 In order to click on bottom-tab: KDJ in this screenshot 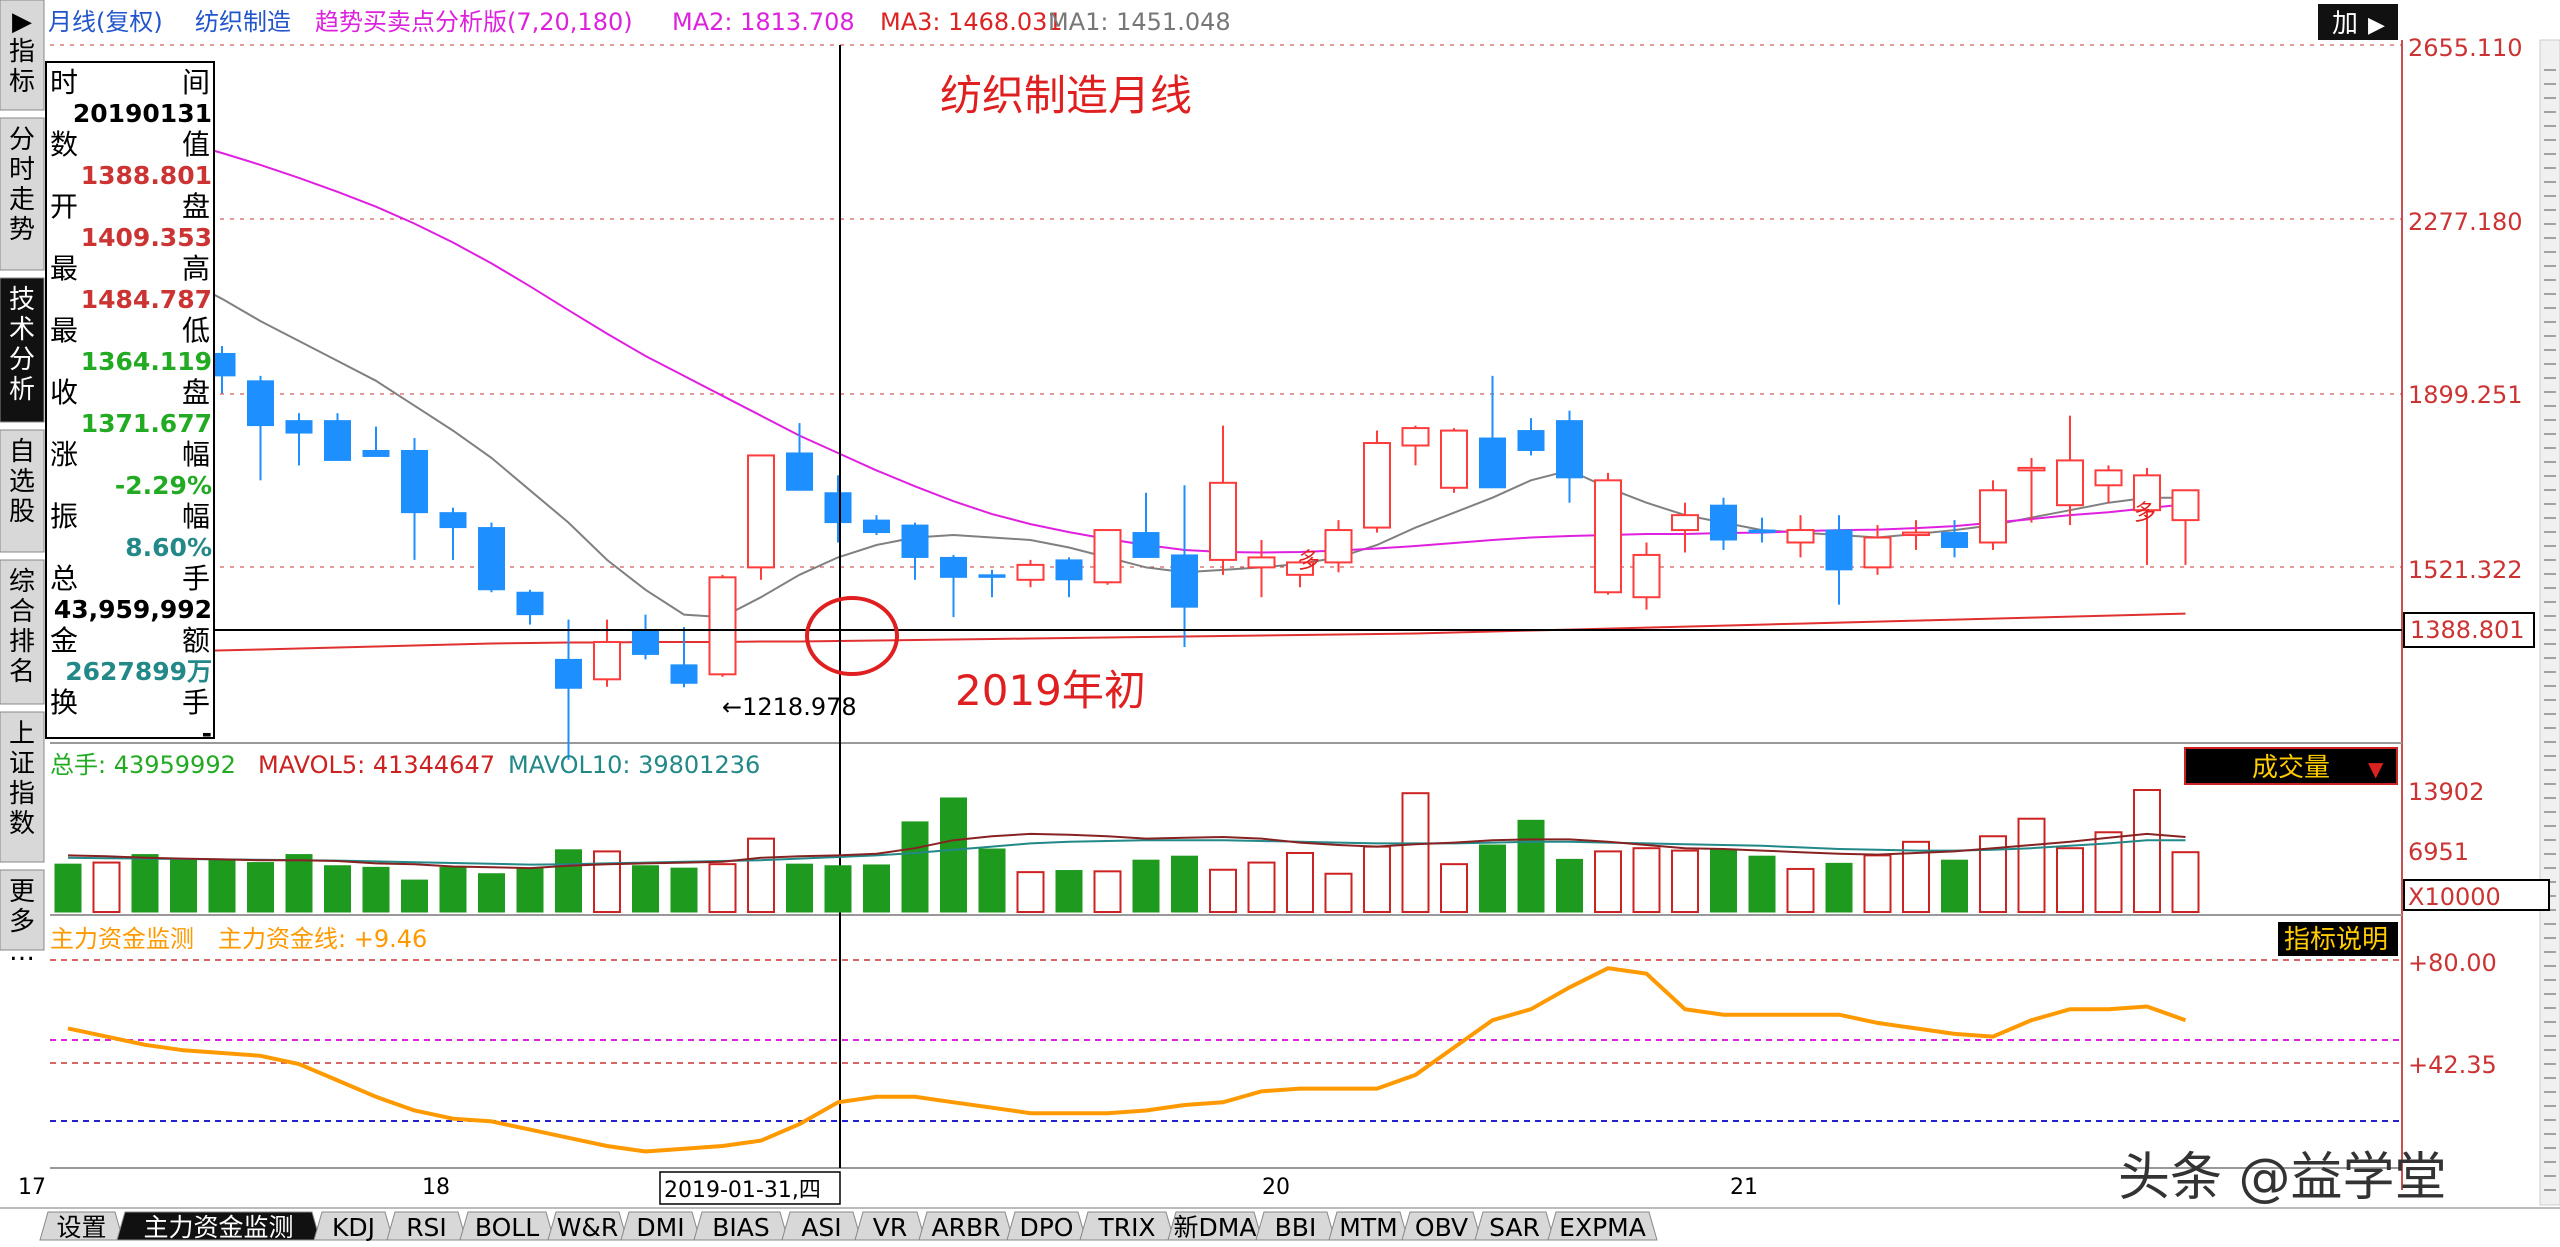, I will do `click(353, 1226)`.